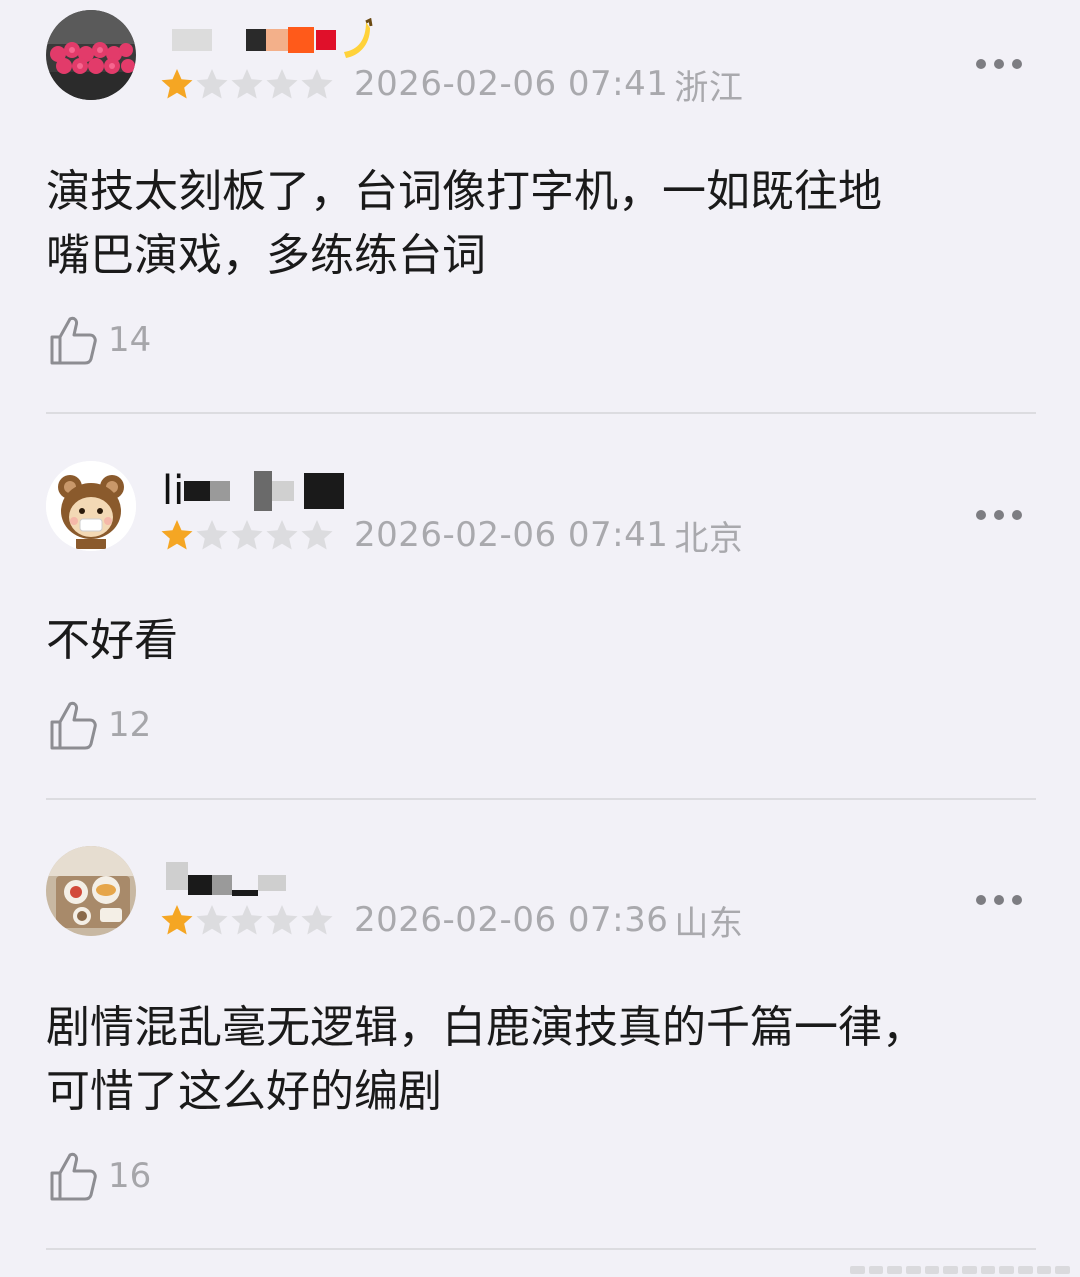 Image resolution: width=1080 pixels, height=1277 pixels. Describe the element at coordinates (358, 38) in the screenshot. I see `banana-emoji-icon` at that location.